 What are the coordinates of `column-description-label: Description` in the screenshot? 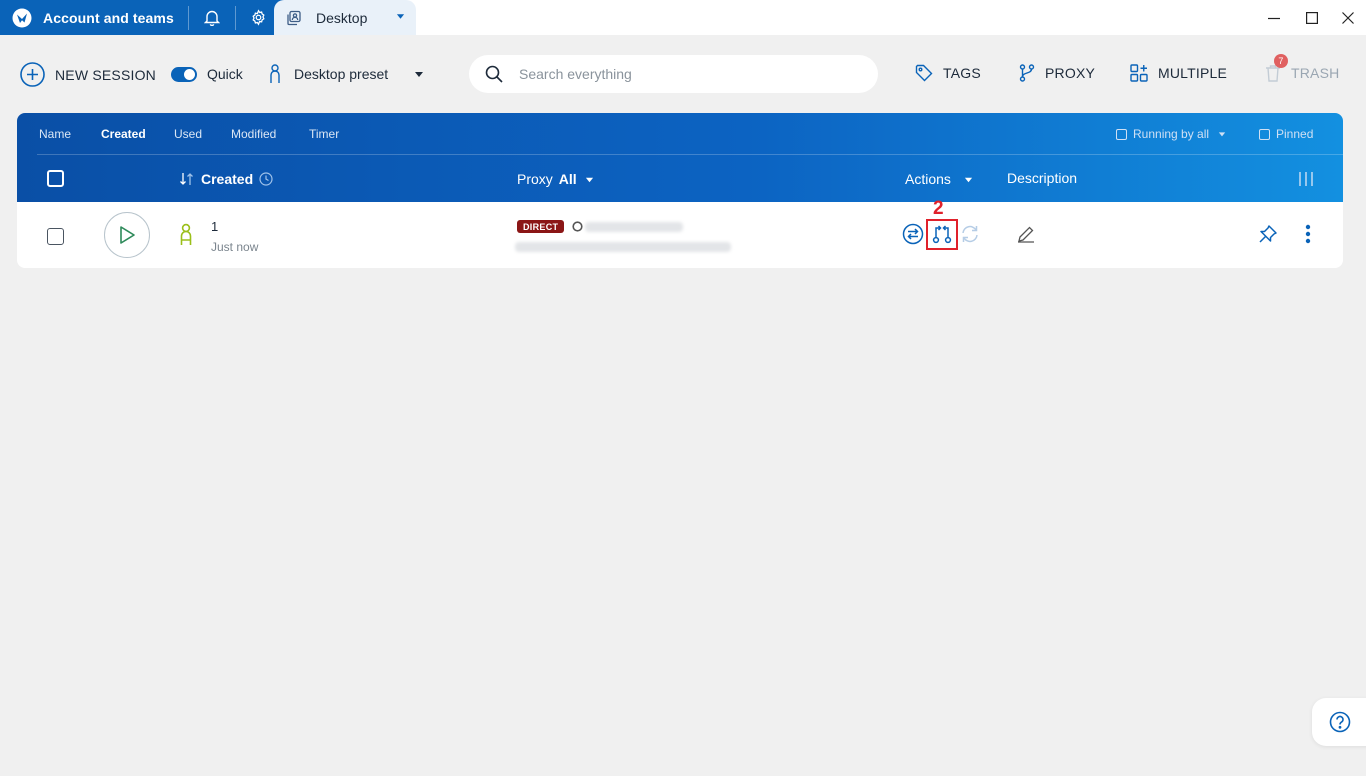 It's located at (1042, 178).